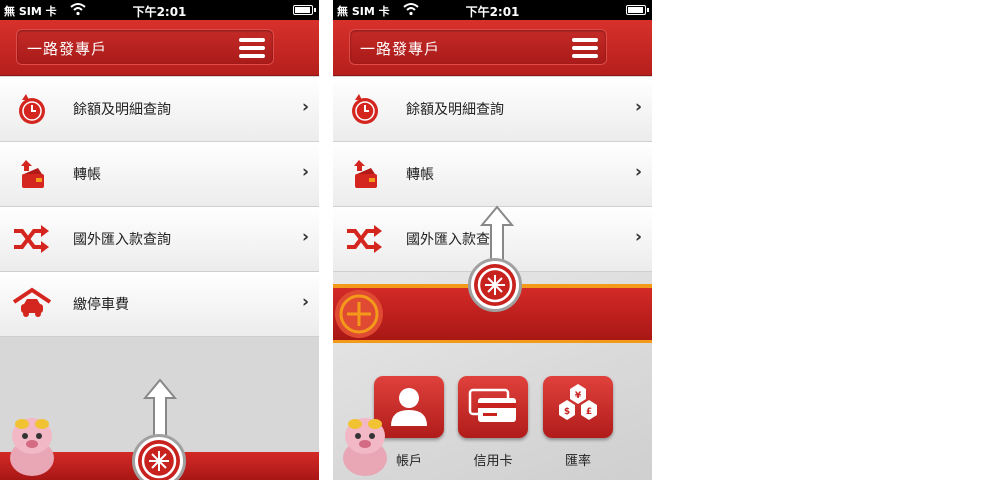 This screenshot has width=1000, height=480. What do you see at coordinates (32, 302) in the screenshot?
I see `garage-car-icon` at bounding box center [32, 302].